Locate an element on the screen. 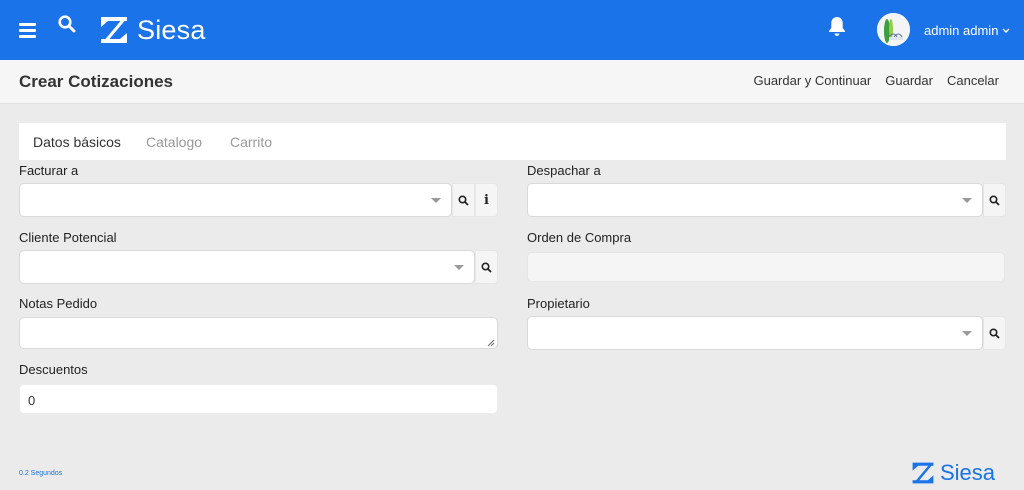  facturar-a-info-button: i is located at coordinates (486, 200).